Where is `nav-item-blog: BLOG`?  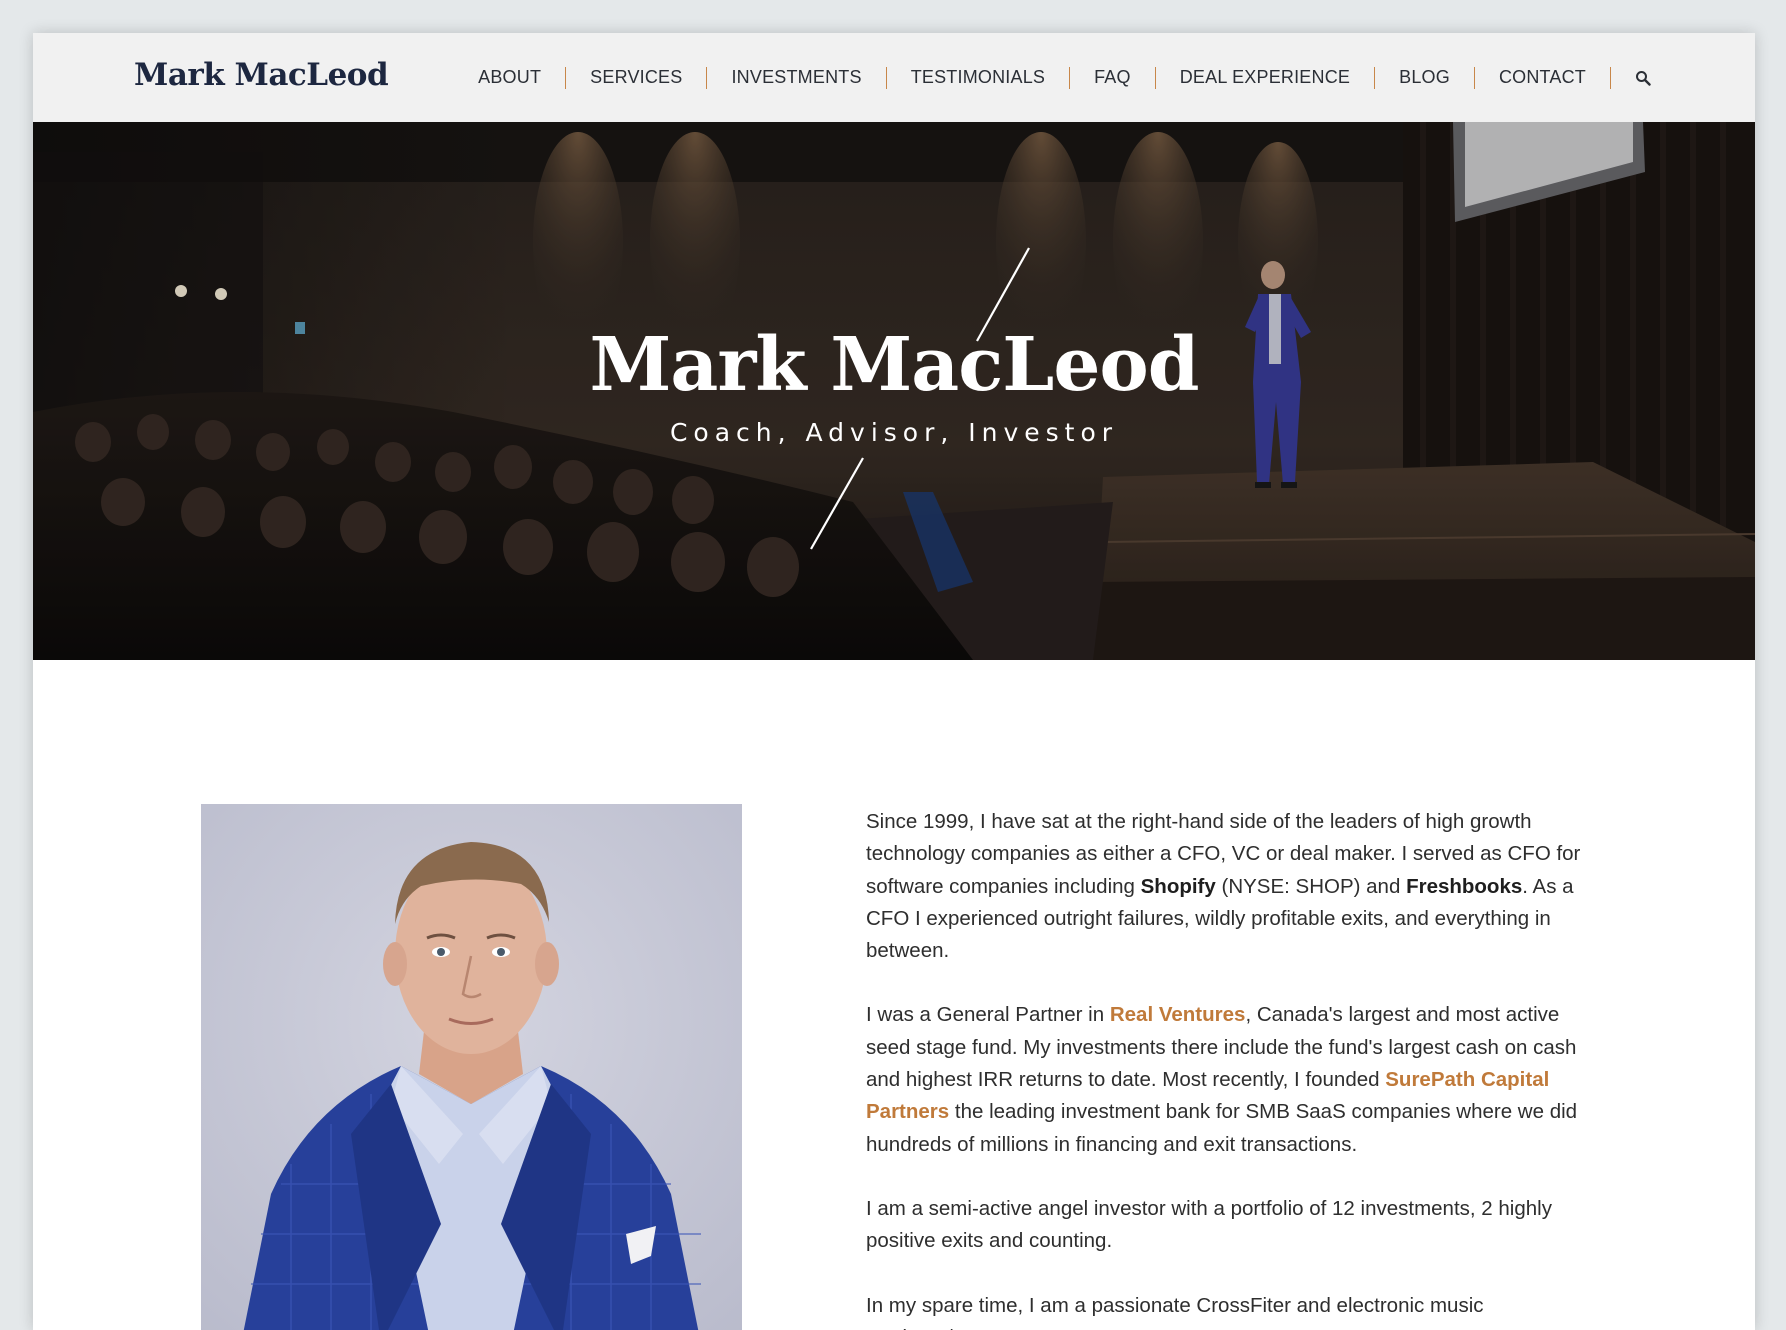 nav-item-blog: BLOG is located at coordinates (1424, 77).